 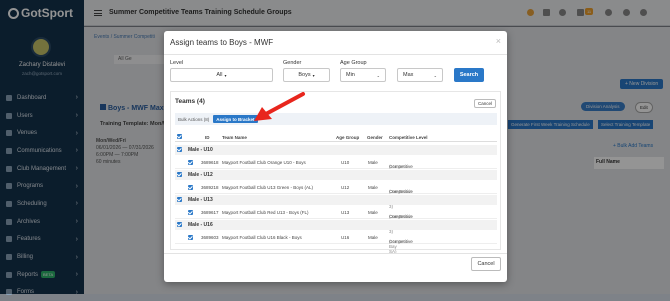 I want to click on level-value: All, so click(x=219, y=75).